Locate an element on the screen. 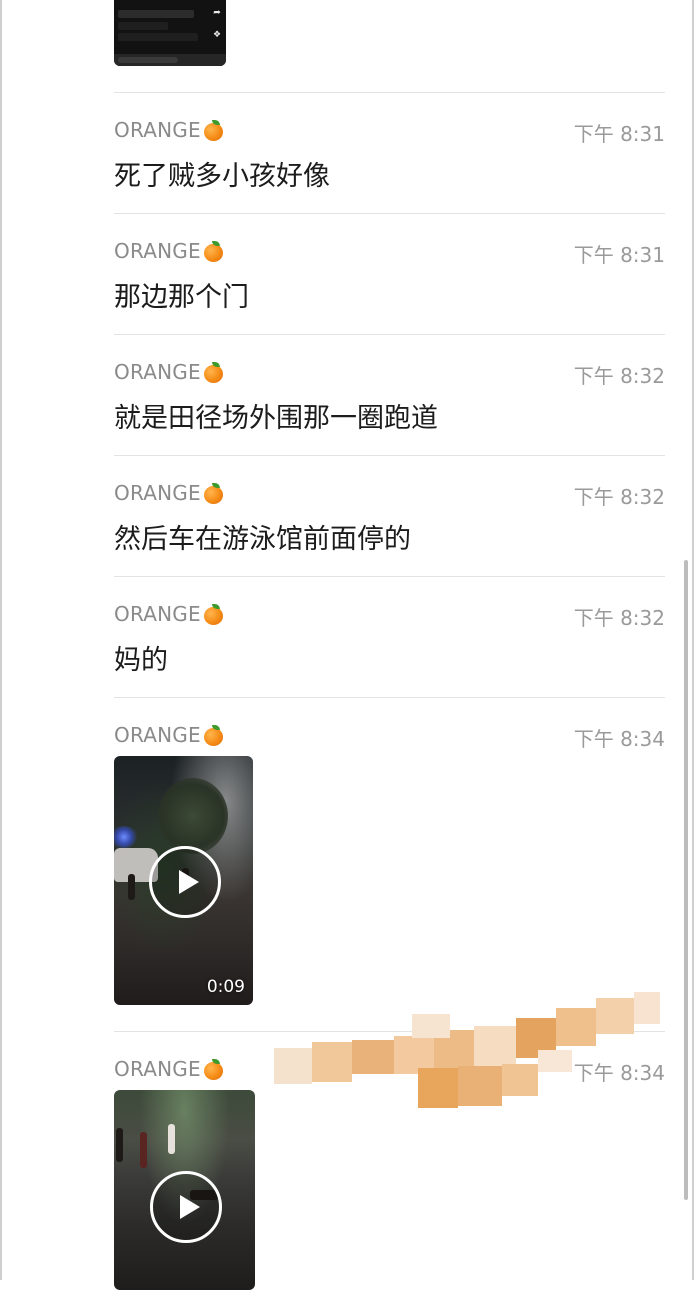  grid-icon: ❖ is located at coordinates (217, 35).